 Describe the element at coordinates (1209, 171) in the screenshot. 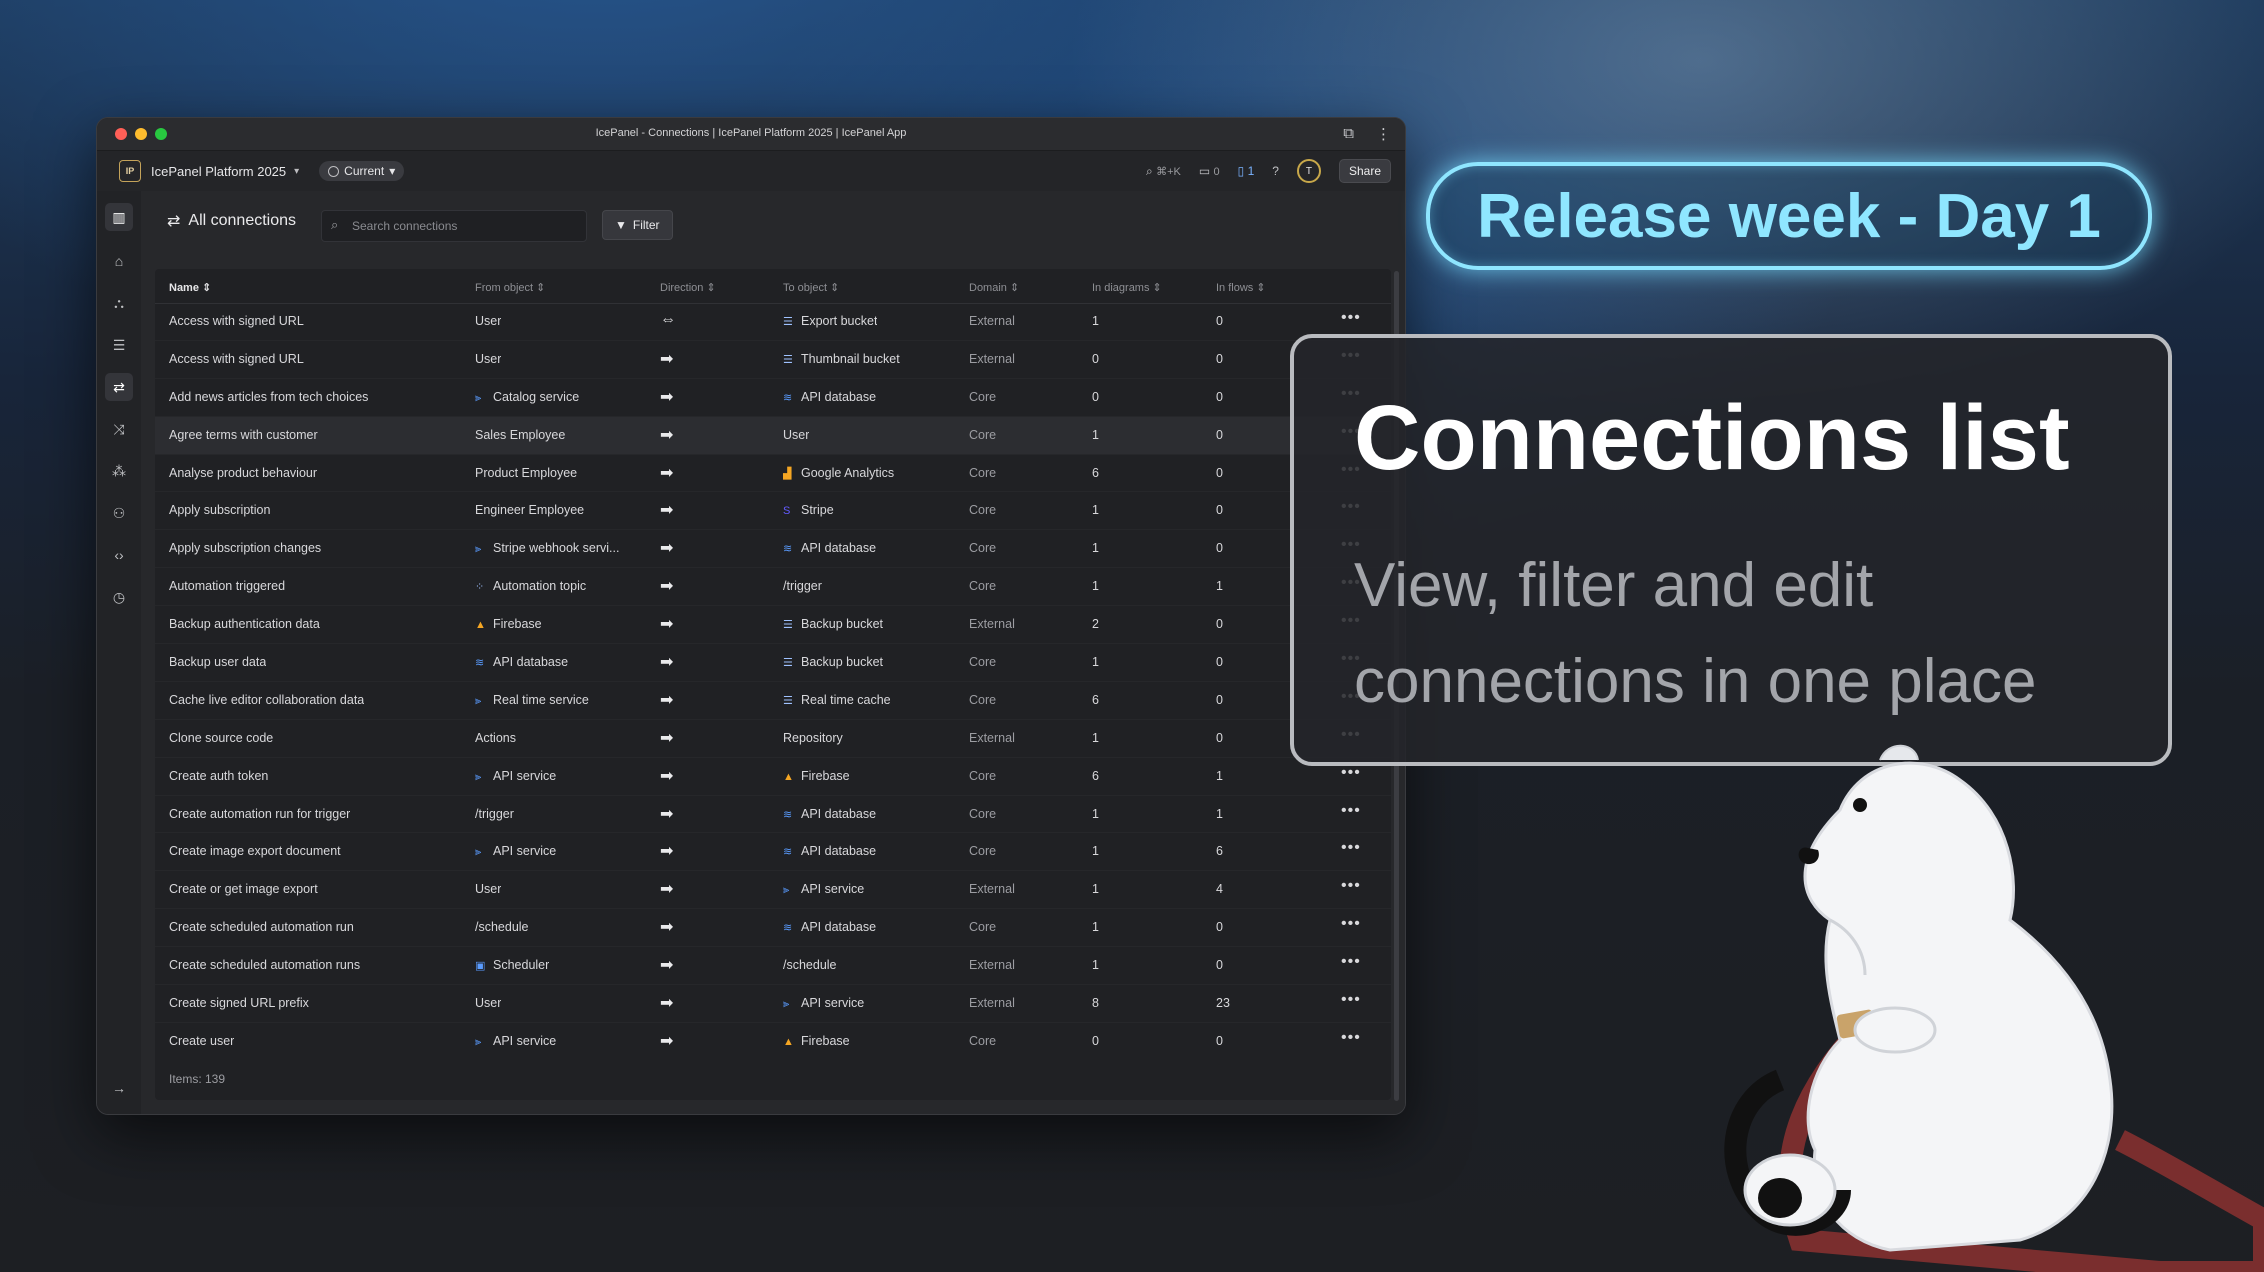

I see `comments-button: ▭ 0` at that location.